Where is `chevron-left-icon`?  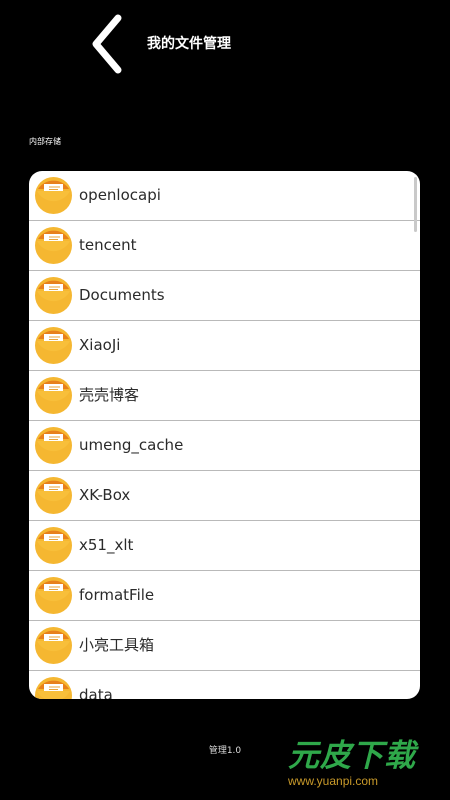 chevron-left-icon is located at coordinates (107, 44).